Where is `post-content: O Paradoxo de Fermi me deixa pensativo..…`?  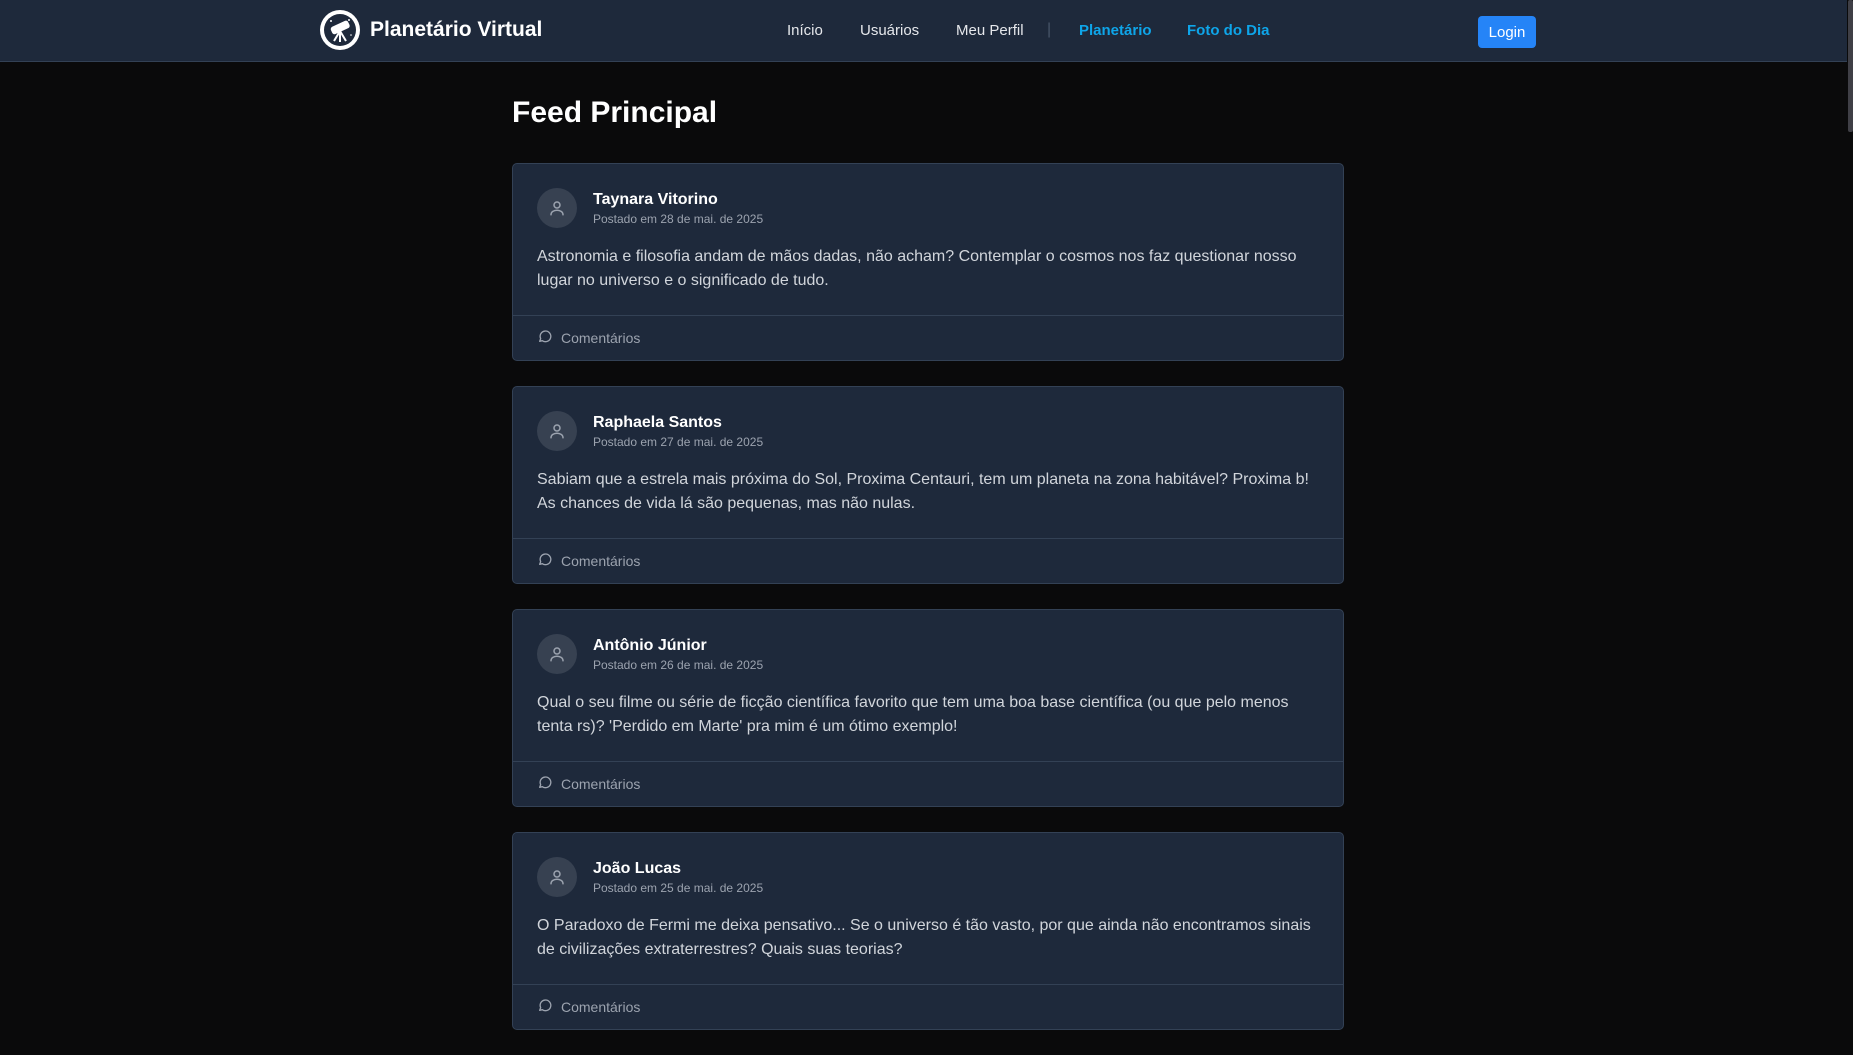
post-content: O Paradoxo de Fermi me deixa pensativo..… is located at coordinates (924, 937).